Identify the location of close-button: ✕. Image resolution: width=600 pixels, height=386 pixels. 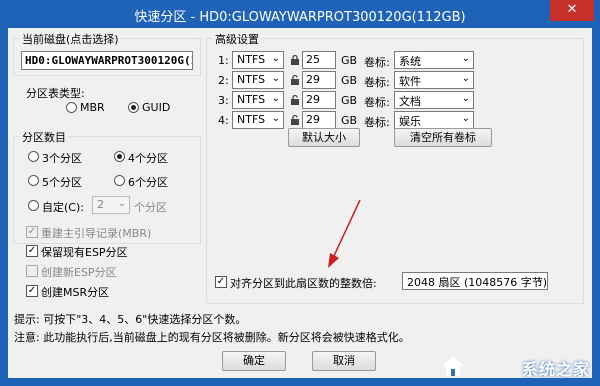
(572, 10).